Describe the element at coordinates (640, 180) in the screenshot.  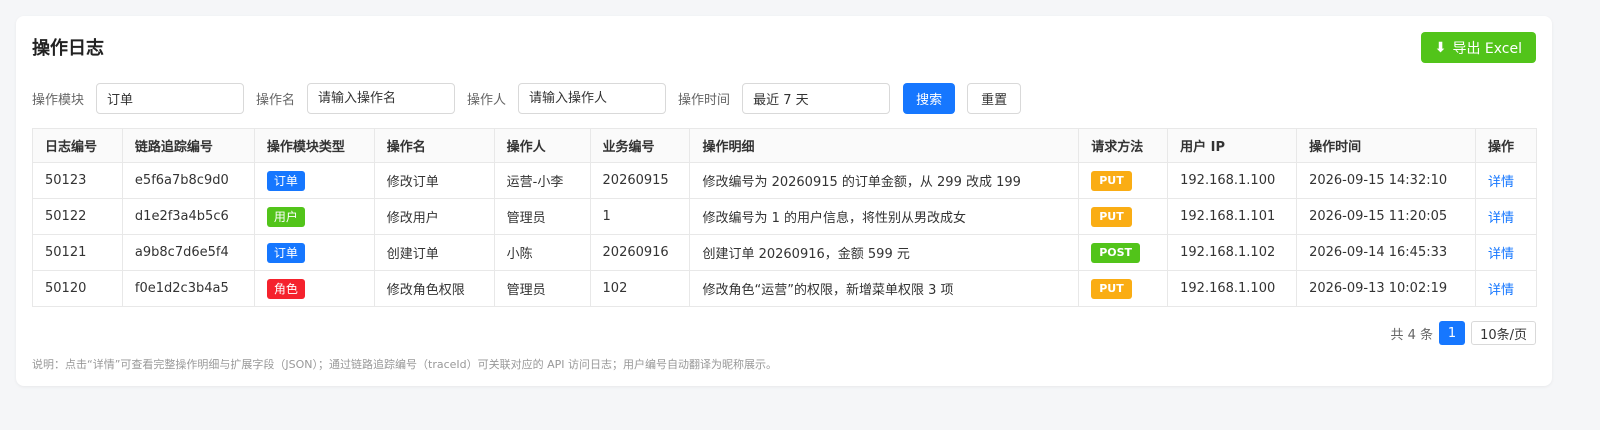
I see `business-id: 20260915` at that location.